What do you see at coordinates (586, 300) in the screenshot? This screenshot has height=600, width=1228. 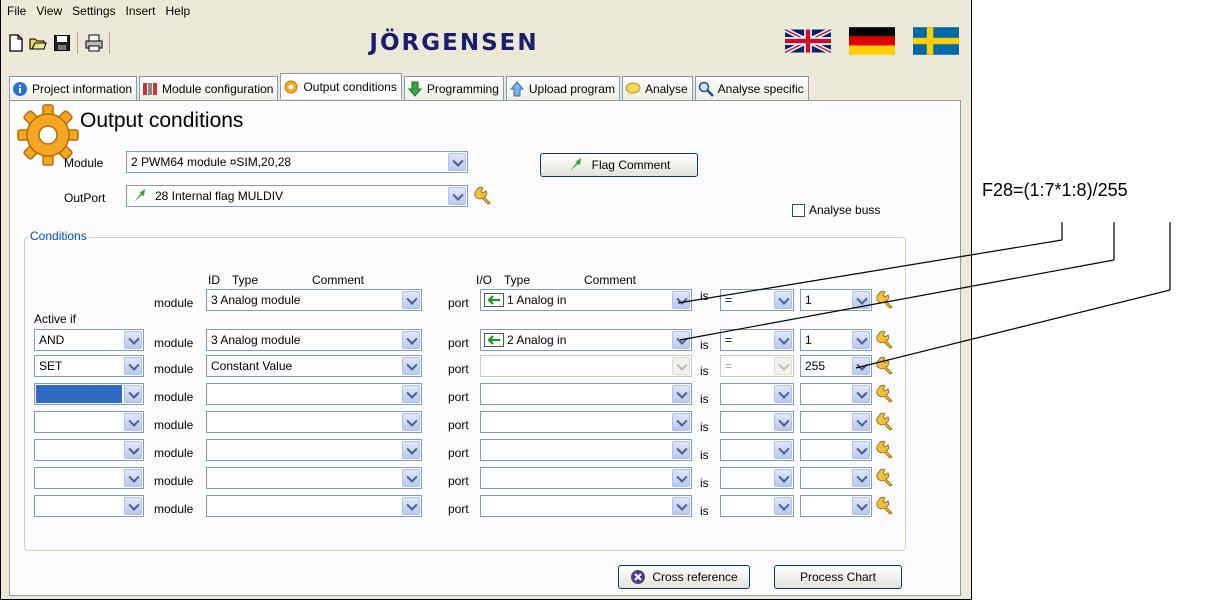 I see `condition-port-select: 1 Analog in` at bounding box center [586, 300].